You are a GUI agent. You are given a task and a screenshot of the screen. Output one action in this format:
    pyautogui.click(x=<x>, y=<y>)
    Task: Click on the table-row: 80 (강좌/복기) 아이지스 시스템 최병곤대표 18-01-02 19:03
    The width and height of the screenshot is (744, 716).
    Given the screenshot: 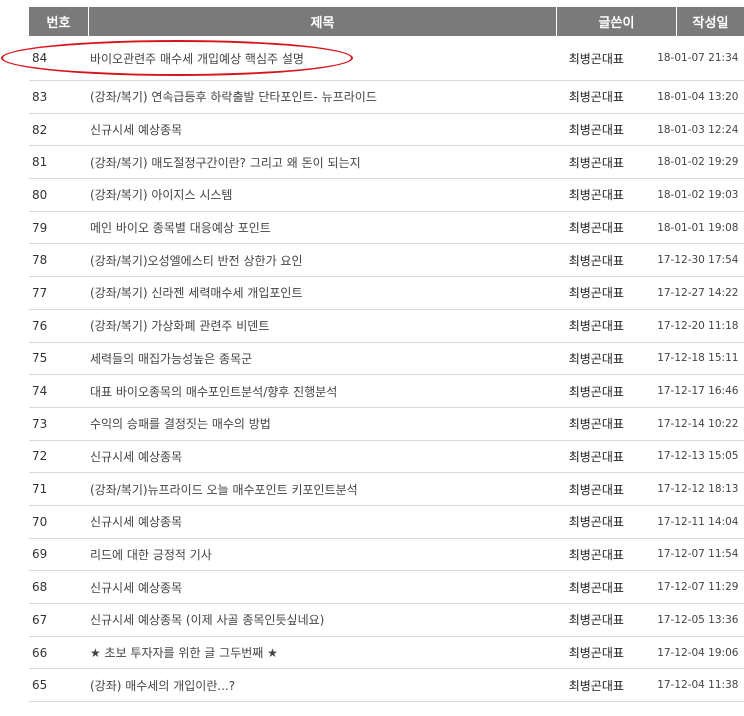 What is the action you would take?
    pyautogui.click(x=386, y=195)
    